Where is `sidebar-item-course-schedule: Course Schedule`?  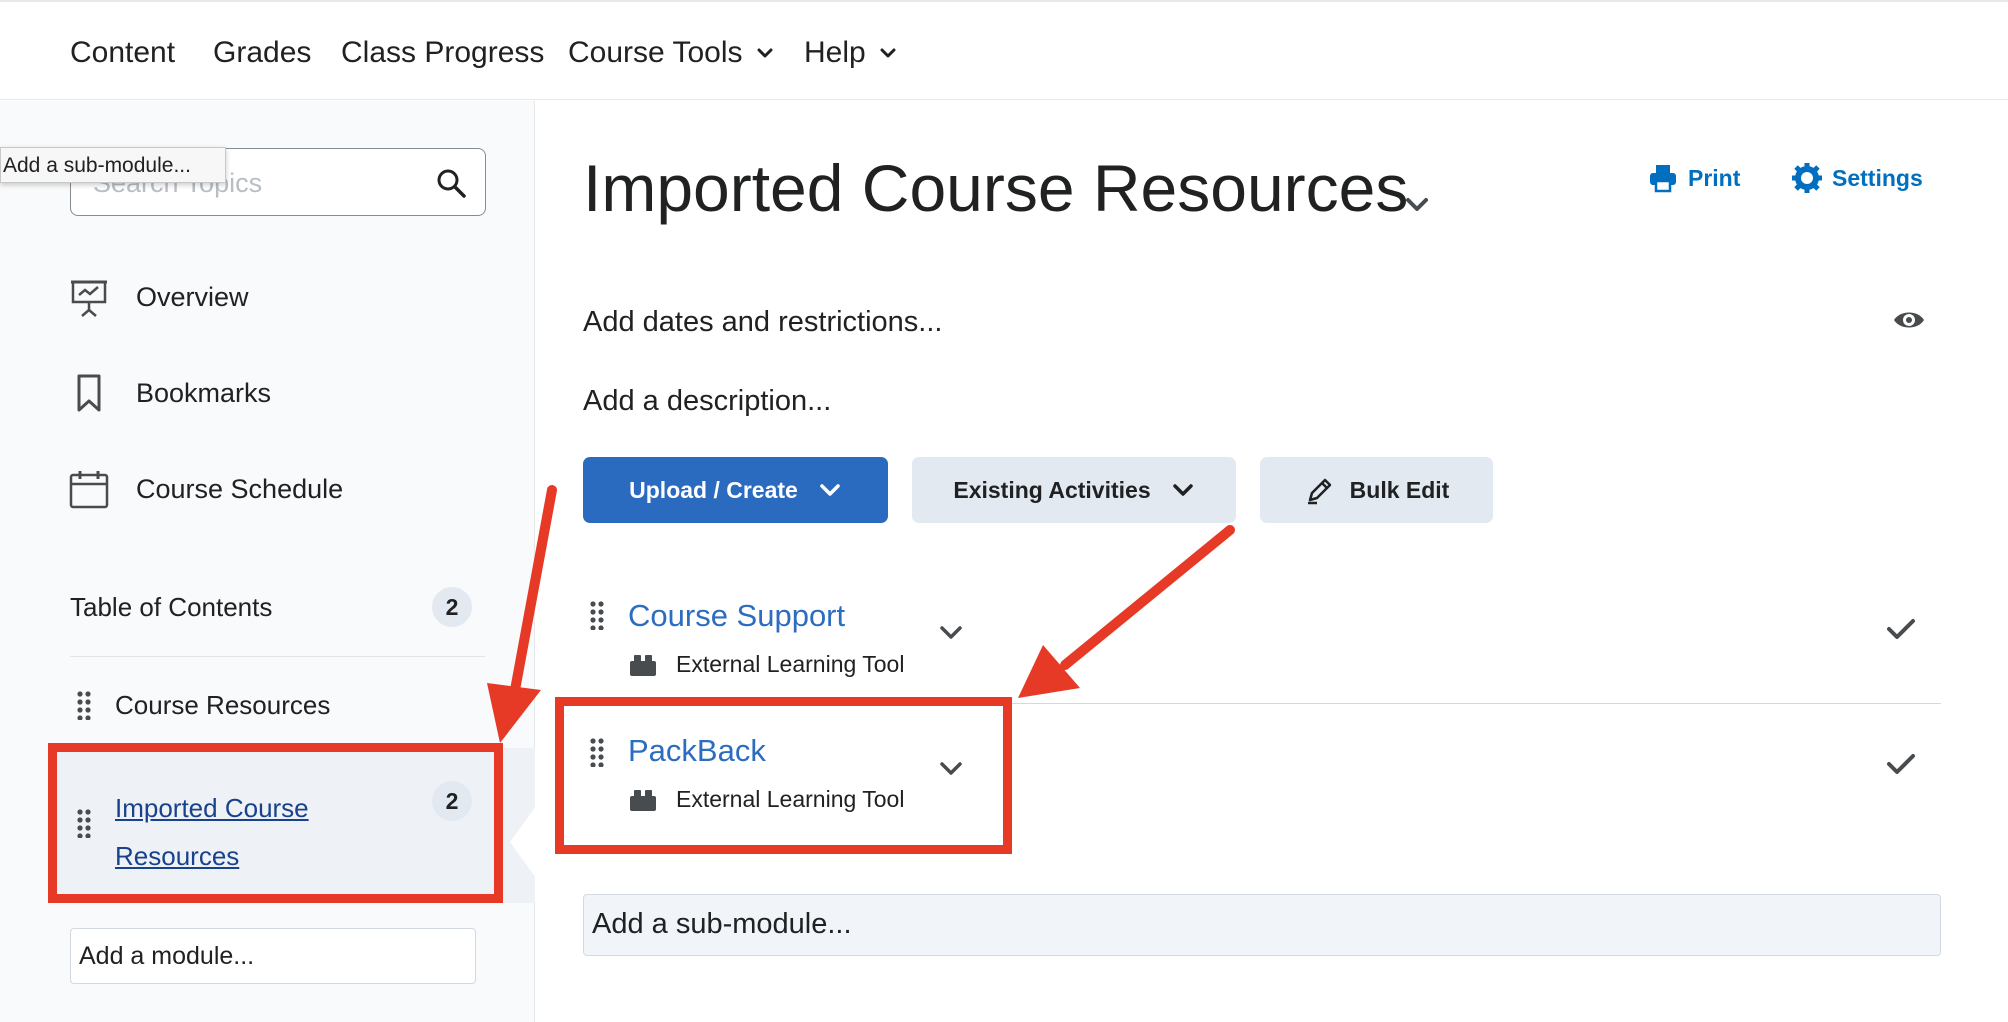 sidebar-item-course-schedule: Course Schedule is located at coordinates (205, 489).